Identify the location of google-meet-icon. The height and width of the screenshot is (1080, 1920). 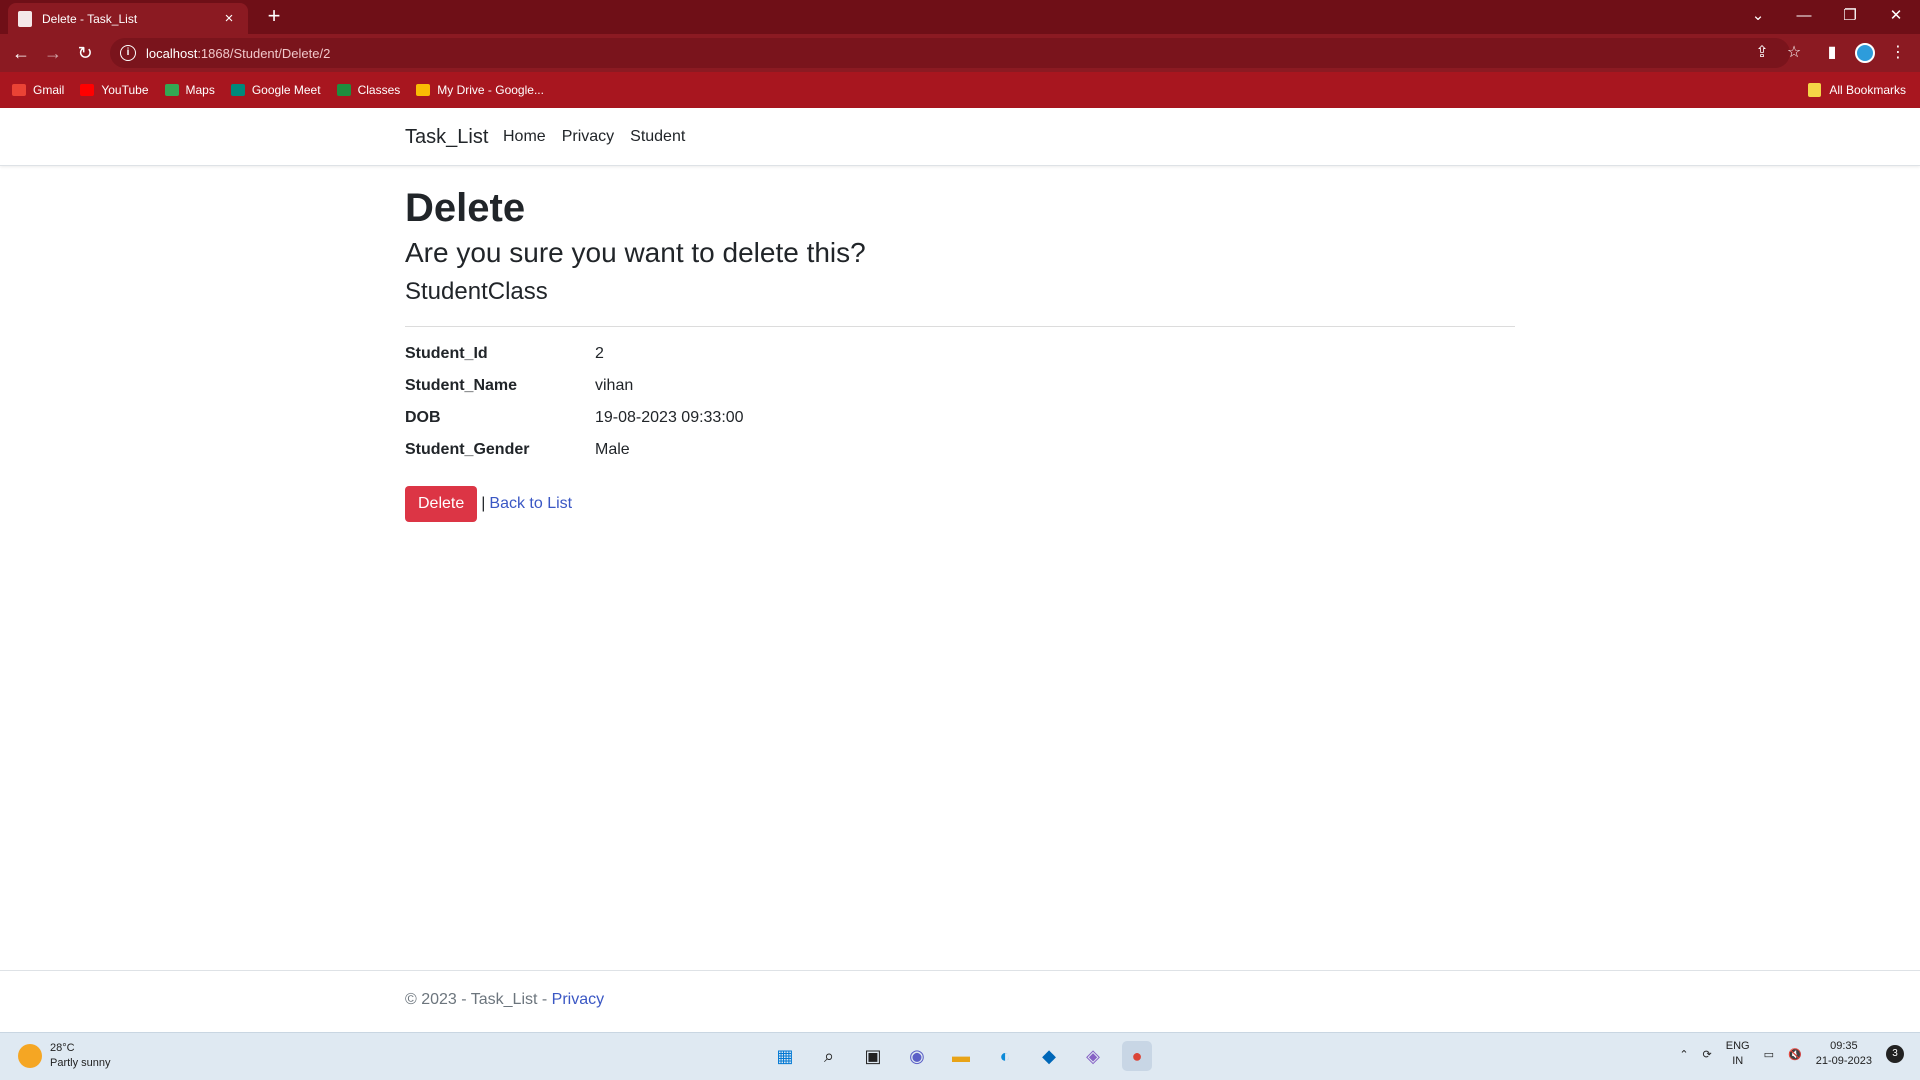
(237, 90).